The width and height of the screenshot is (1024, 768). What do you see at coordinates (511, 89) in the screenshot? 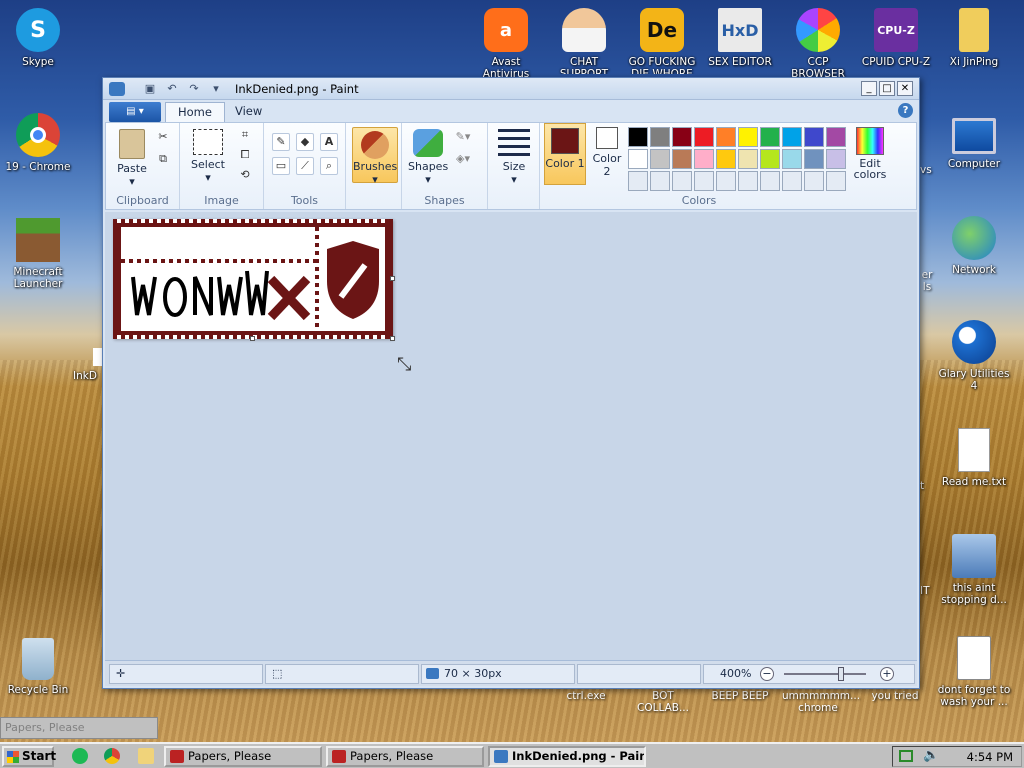
I see `title-bar: ▣ ↶ ↷ ▾ InkDenied.png - Paint _ □ ✕` at bounding box center [511, 89].